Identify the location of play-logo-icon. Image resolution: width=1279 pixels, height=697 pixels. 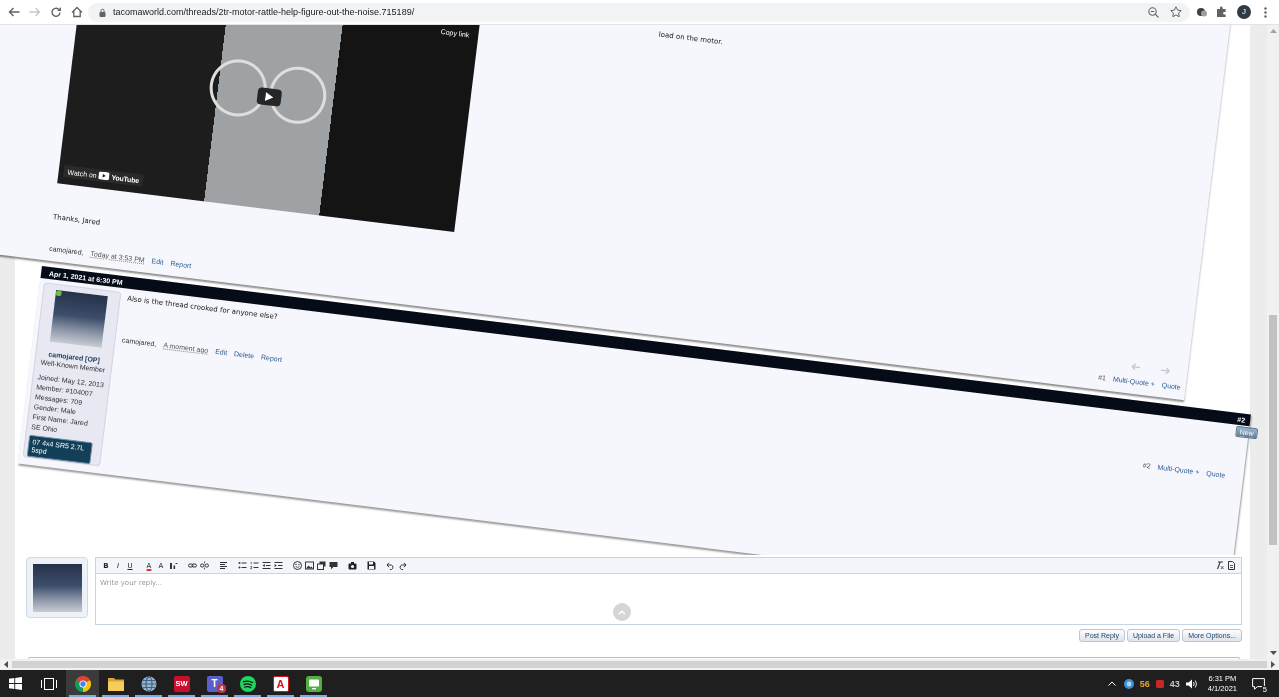
(104, 176).